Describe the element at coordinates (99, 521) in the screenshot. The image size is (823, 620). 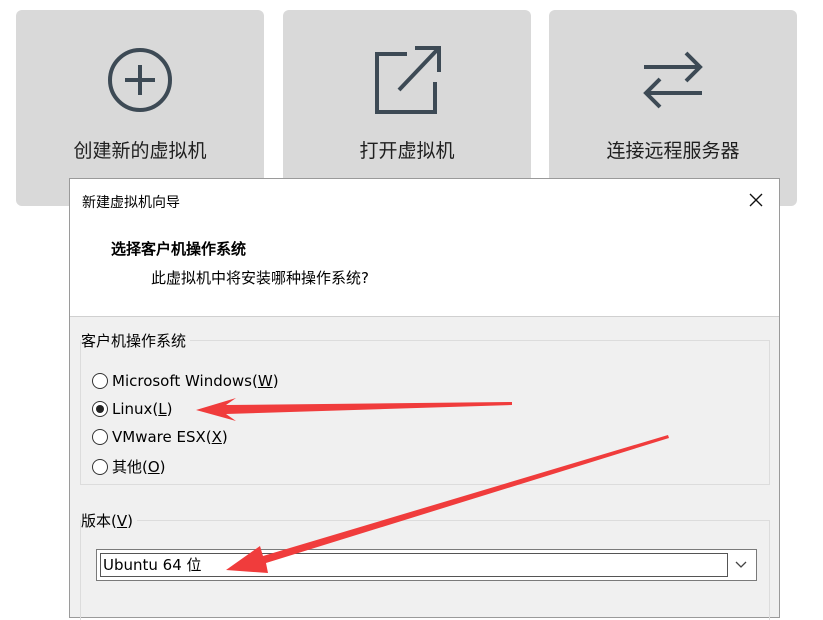
I see `version-label-text: 版本(` at that location.